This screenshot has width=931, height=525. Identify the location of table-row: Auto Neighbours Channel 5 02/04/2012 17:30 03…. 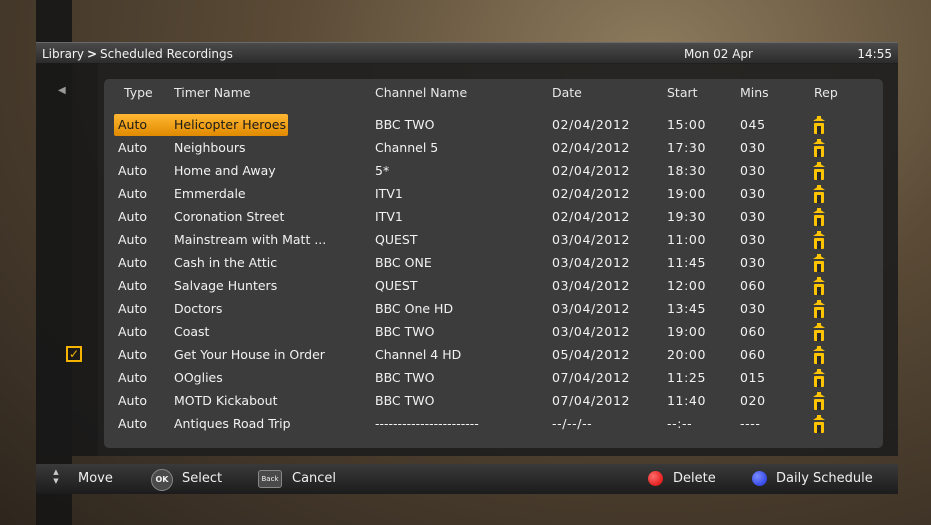
(493, 148).